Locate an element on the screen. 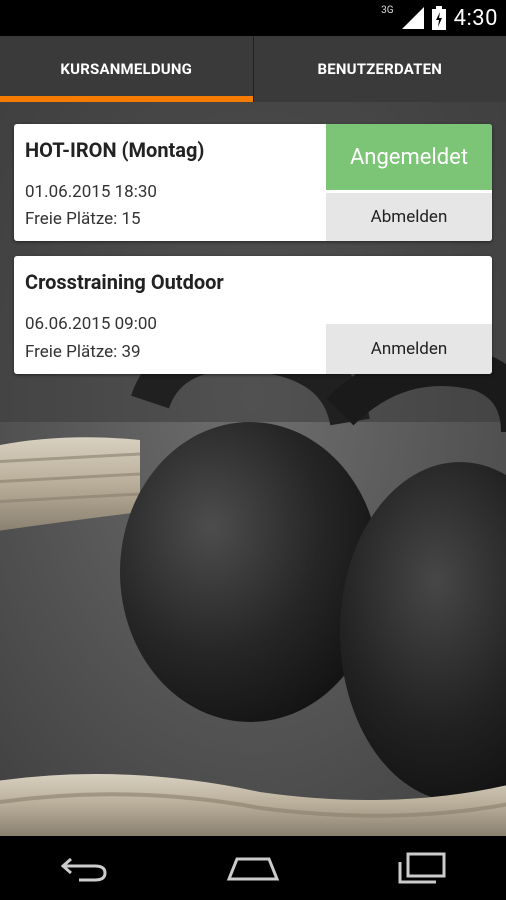 The height and width of the screenshot is (900, 506). signal-icon is located at coordinates (412, 18).